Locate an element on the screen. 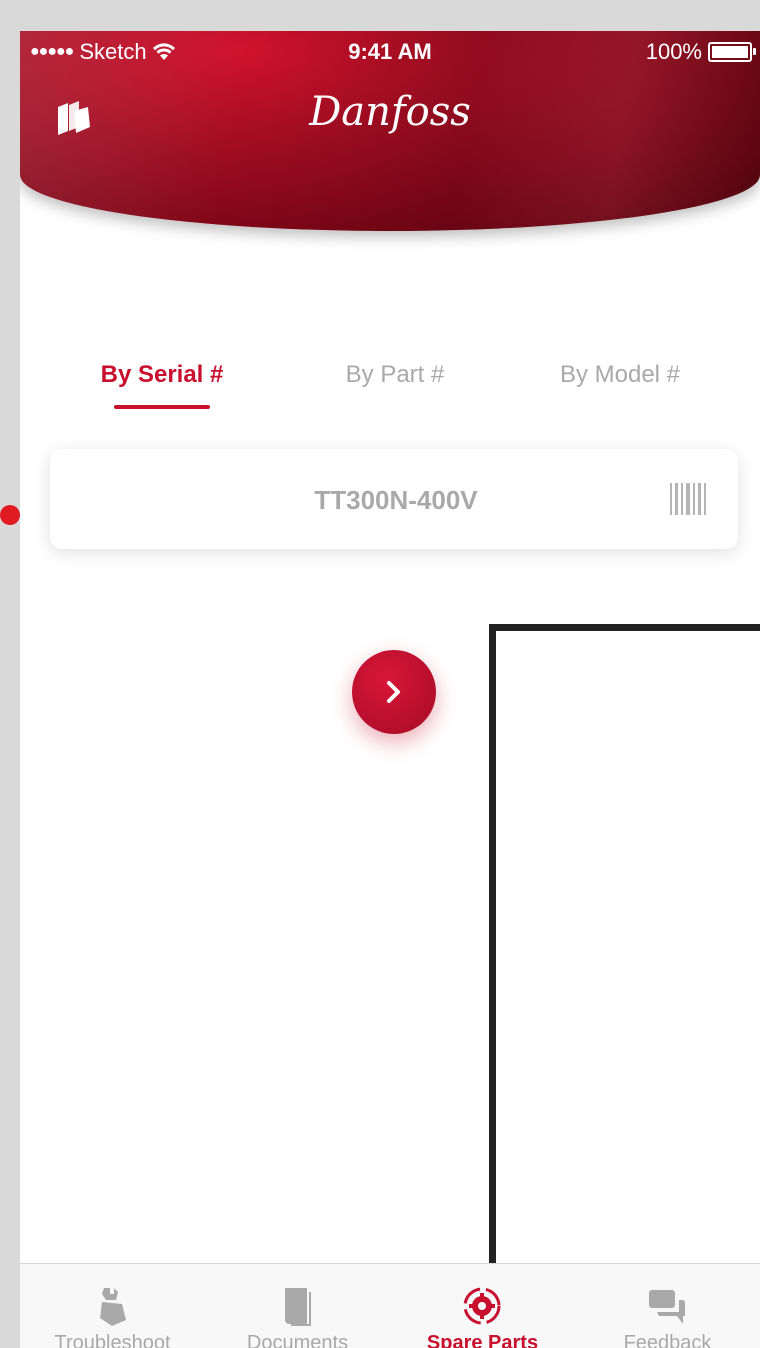 The width and height of the screenshot is (760, 1348). search-go-button is located at coordinates (394, 692).